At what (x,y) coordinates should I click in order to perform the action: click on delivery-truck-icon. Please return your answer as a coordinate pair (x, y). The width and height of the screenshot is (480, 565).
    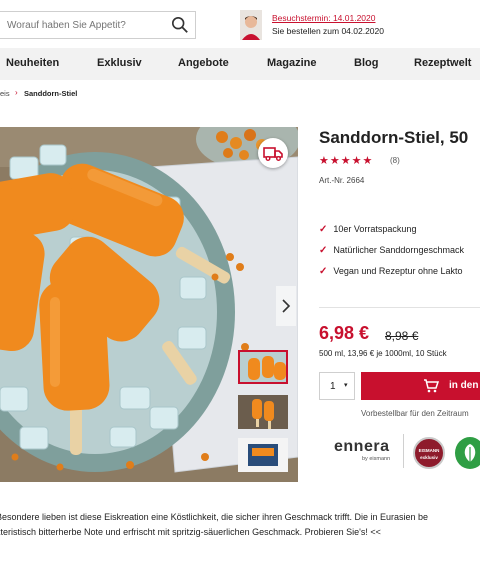
    Looking at the image, I should click on (273, 153).